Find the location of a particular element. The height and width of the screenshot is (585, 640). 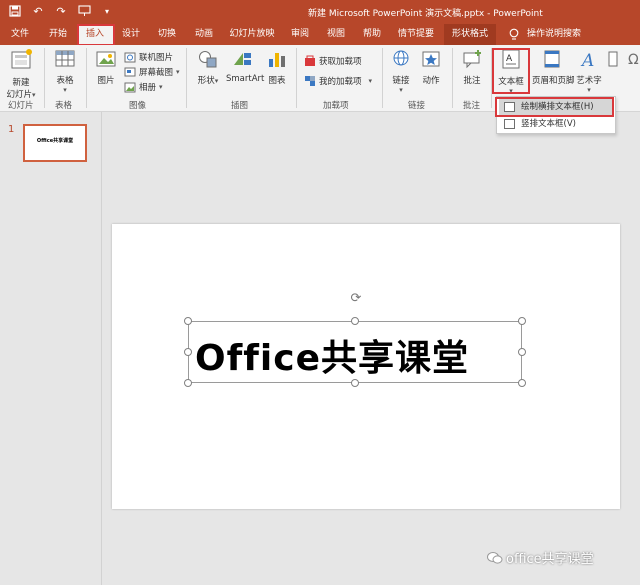

group-label-links: 链接 is located at coordinates (417, 106).